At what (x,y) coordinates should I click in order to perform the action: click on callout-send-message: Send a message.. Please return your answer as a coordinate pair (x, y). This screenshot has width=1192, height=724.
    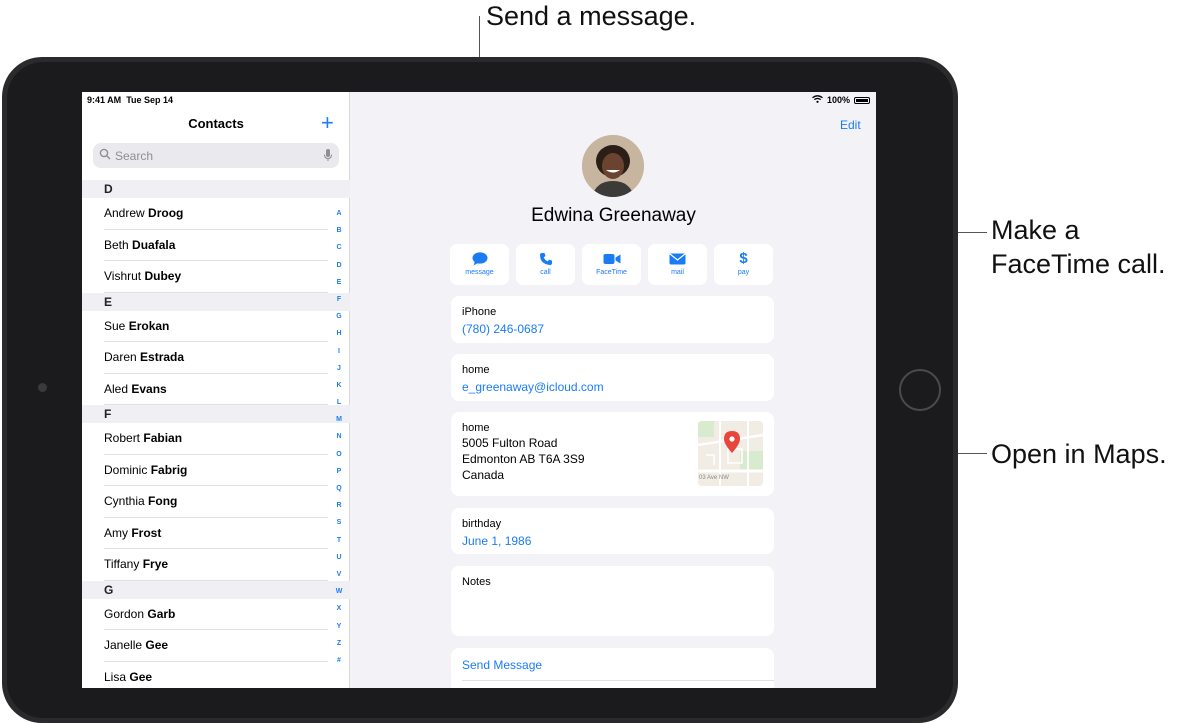
    Looking at the image, I should click on (591, 16).